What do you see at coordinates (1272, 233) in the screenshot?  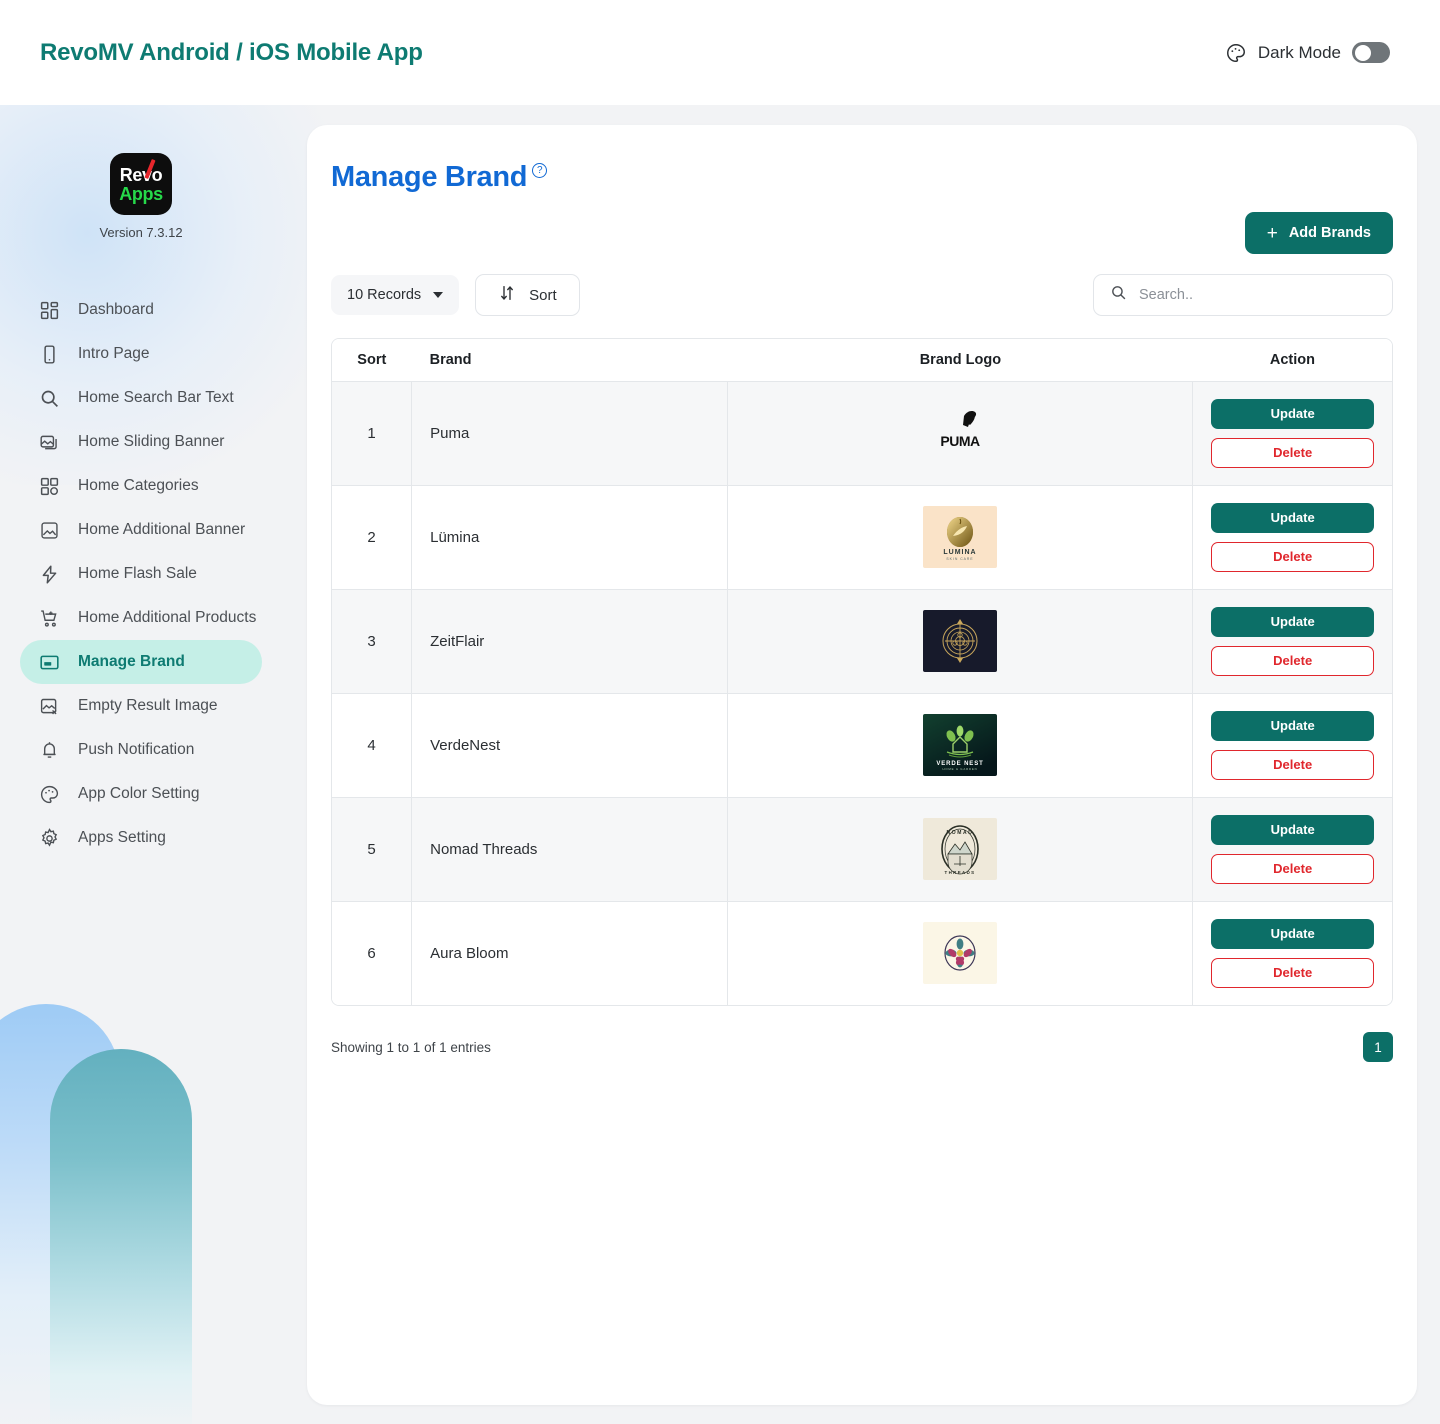 I see `plus-icon: +` at bounding box center [1272, 233].